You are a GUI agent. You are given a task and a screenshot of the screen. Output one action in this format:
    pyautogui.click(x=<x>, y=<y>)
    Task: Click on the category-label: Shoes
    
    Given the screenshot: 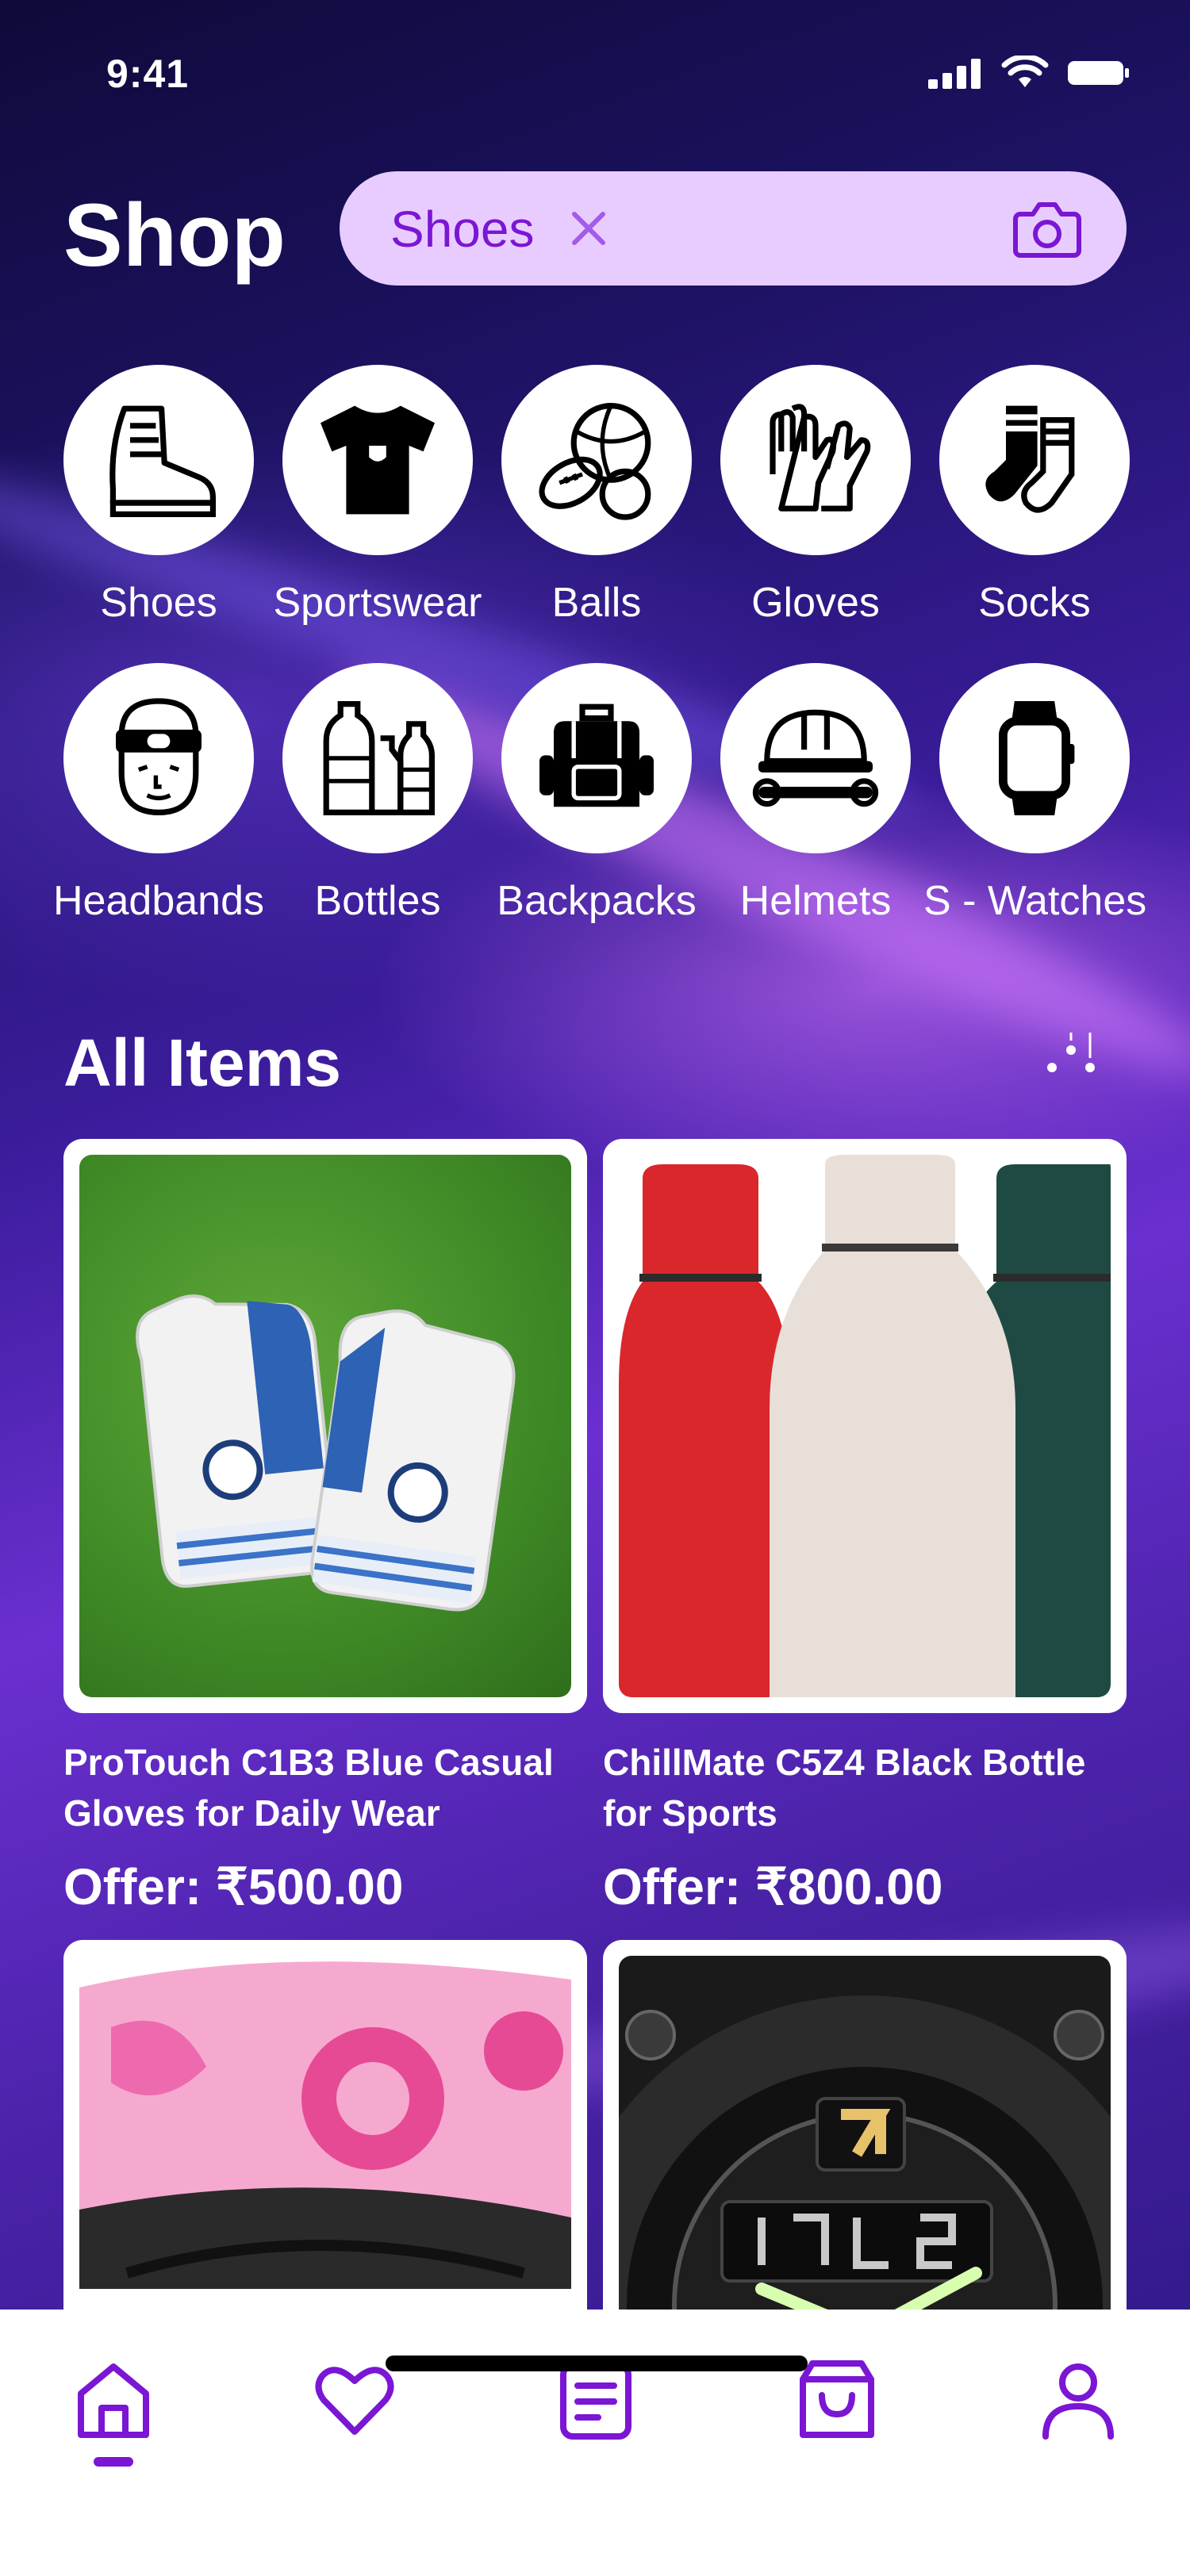 What is the action you would take?
    pyautogui.click(x=158, y=603)
    